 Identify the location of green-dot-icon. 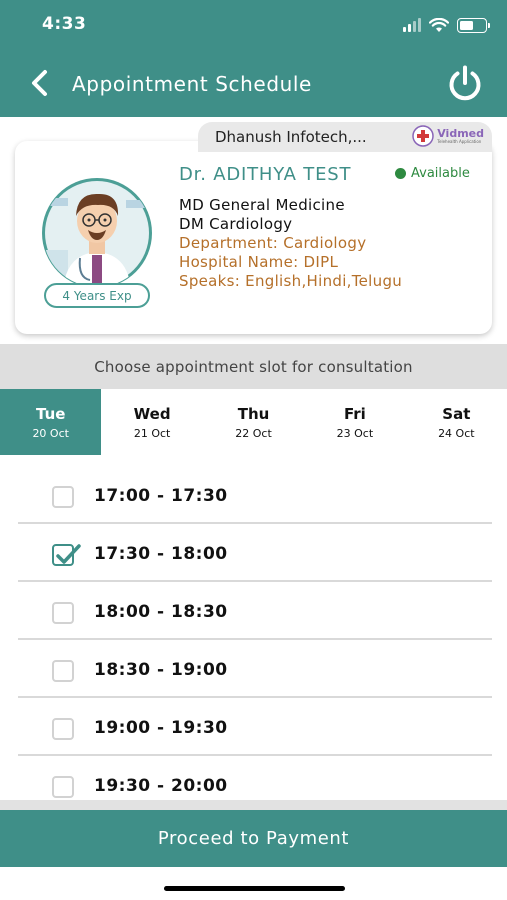
(400, 173).